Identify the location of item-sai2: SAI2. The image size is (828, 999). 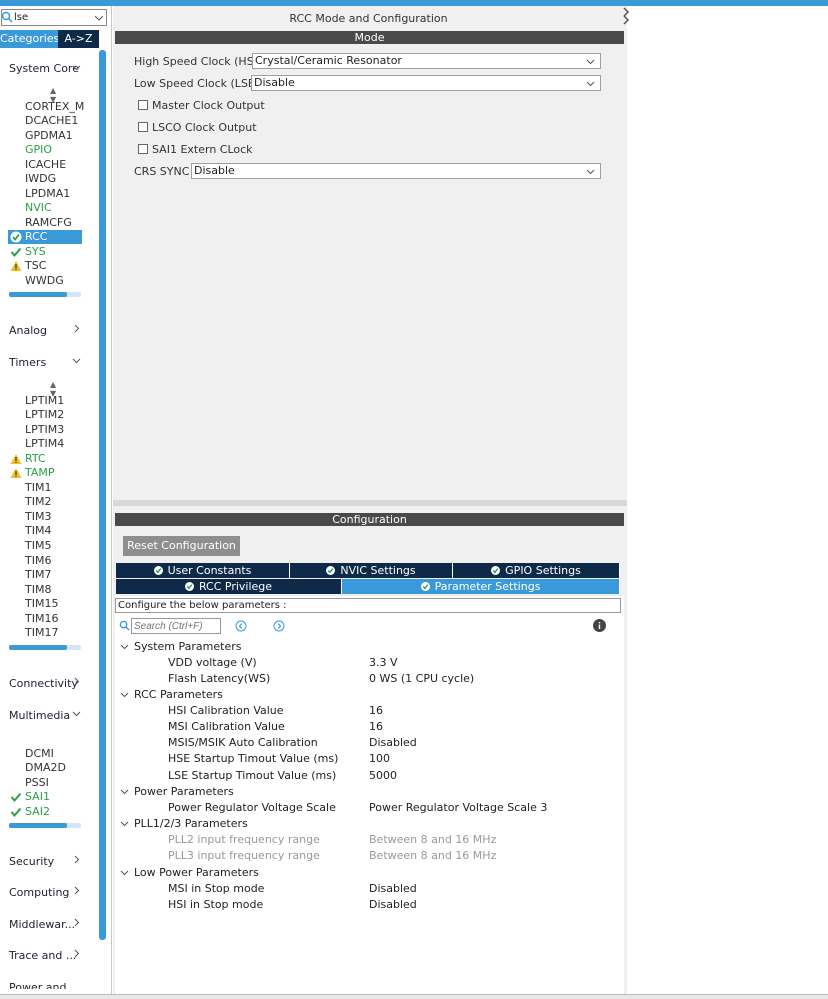
(37, 812).